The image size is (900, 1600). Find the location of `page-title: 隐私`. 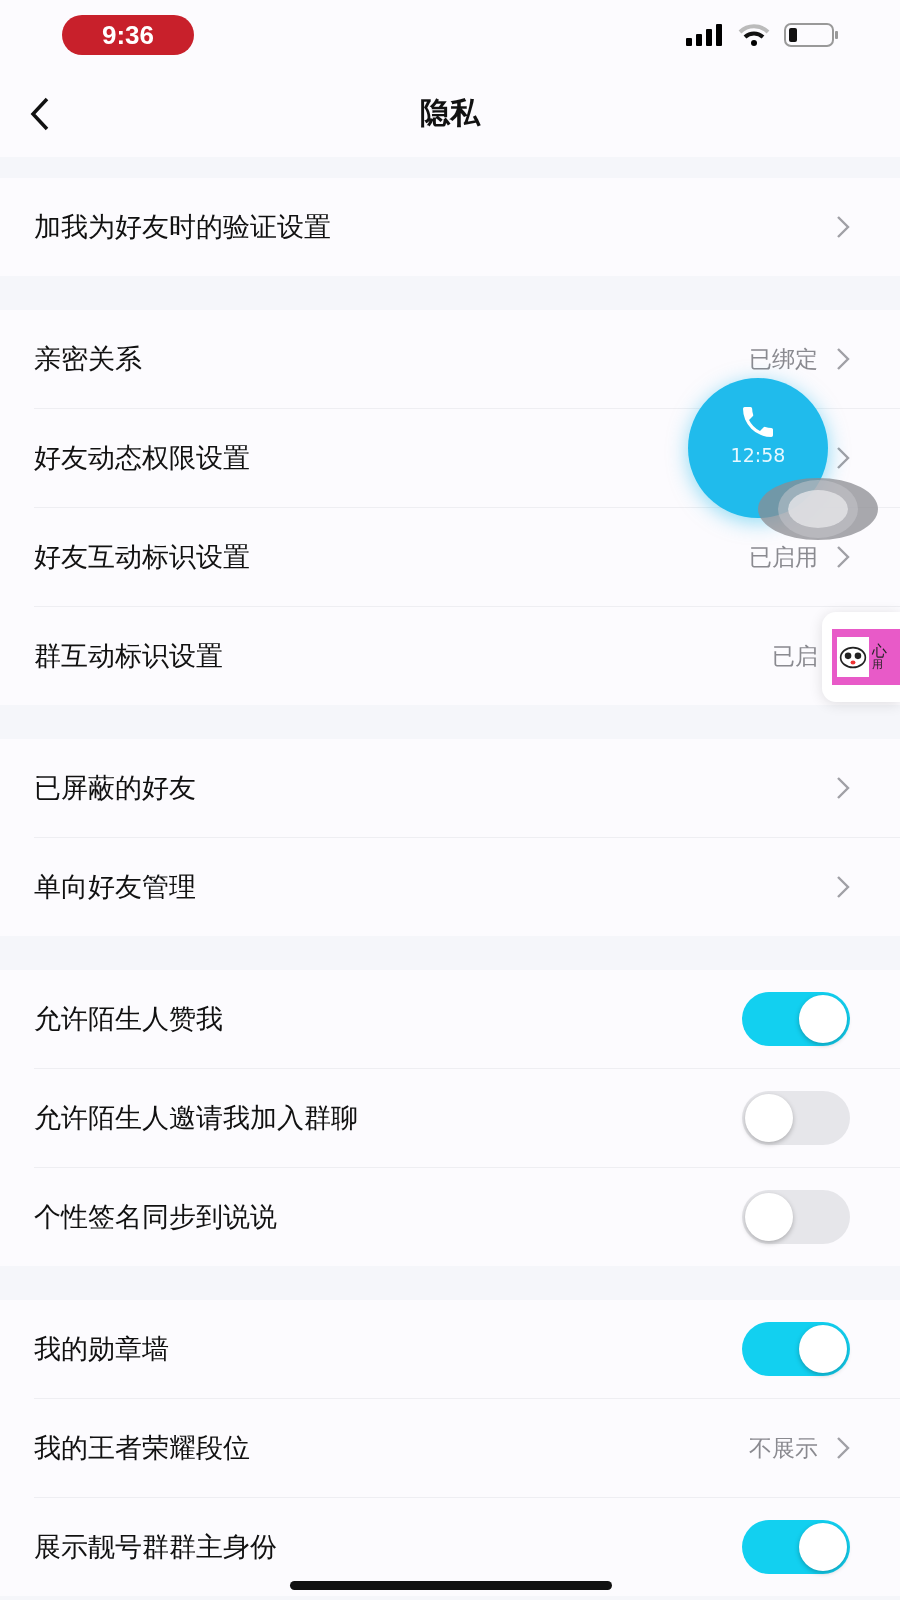

page-title: 隐私 is located at coordinates (450, 113).